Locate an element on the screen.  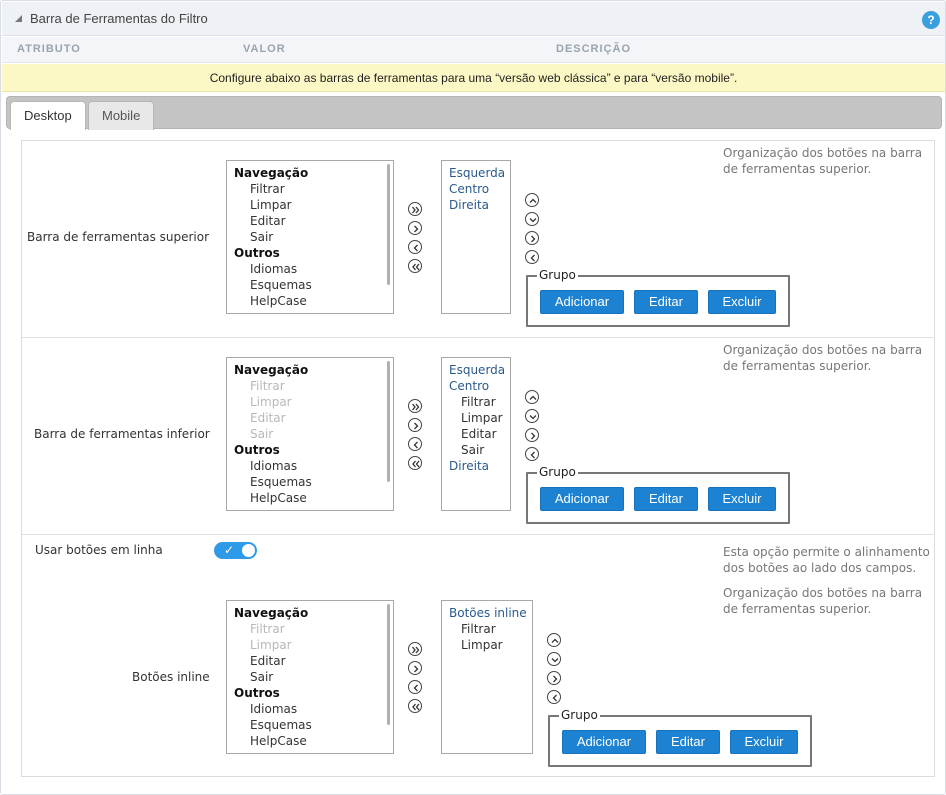
top-selected-buttons-list: Esquerda Centro Direita is located at coordinates (476, 237).